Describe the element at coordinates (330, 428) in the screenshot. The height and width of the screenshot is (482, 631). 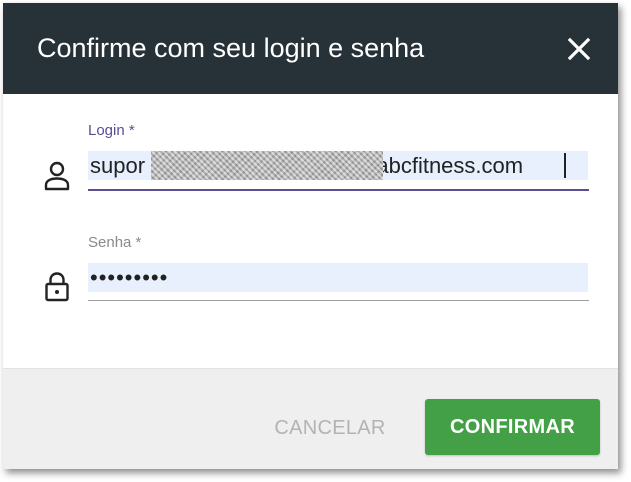
I see `cancel-button: CANCELAR` at that location.